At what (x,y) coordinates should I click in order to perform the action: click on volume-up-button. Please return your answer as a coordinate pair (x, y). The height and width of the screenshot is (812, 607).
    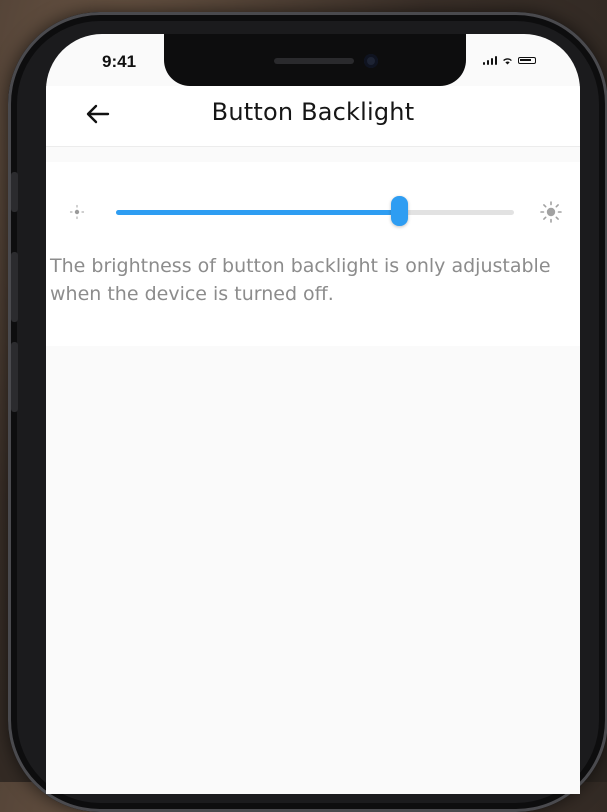
    Looking at the image, I should click on (14, 287).